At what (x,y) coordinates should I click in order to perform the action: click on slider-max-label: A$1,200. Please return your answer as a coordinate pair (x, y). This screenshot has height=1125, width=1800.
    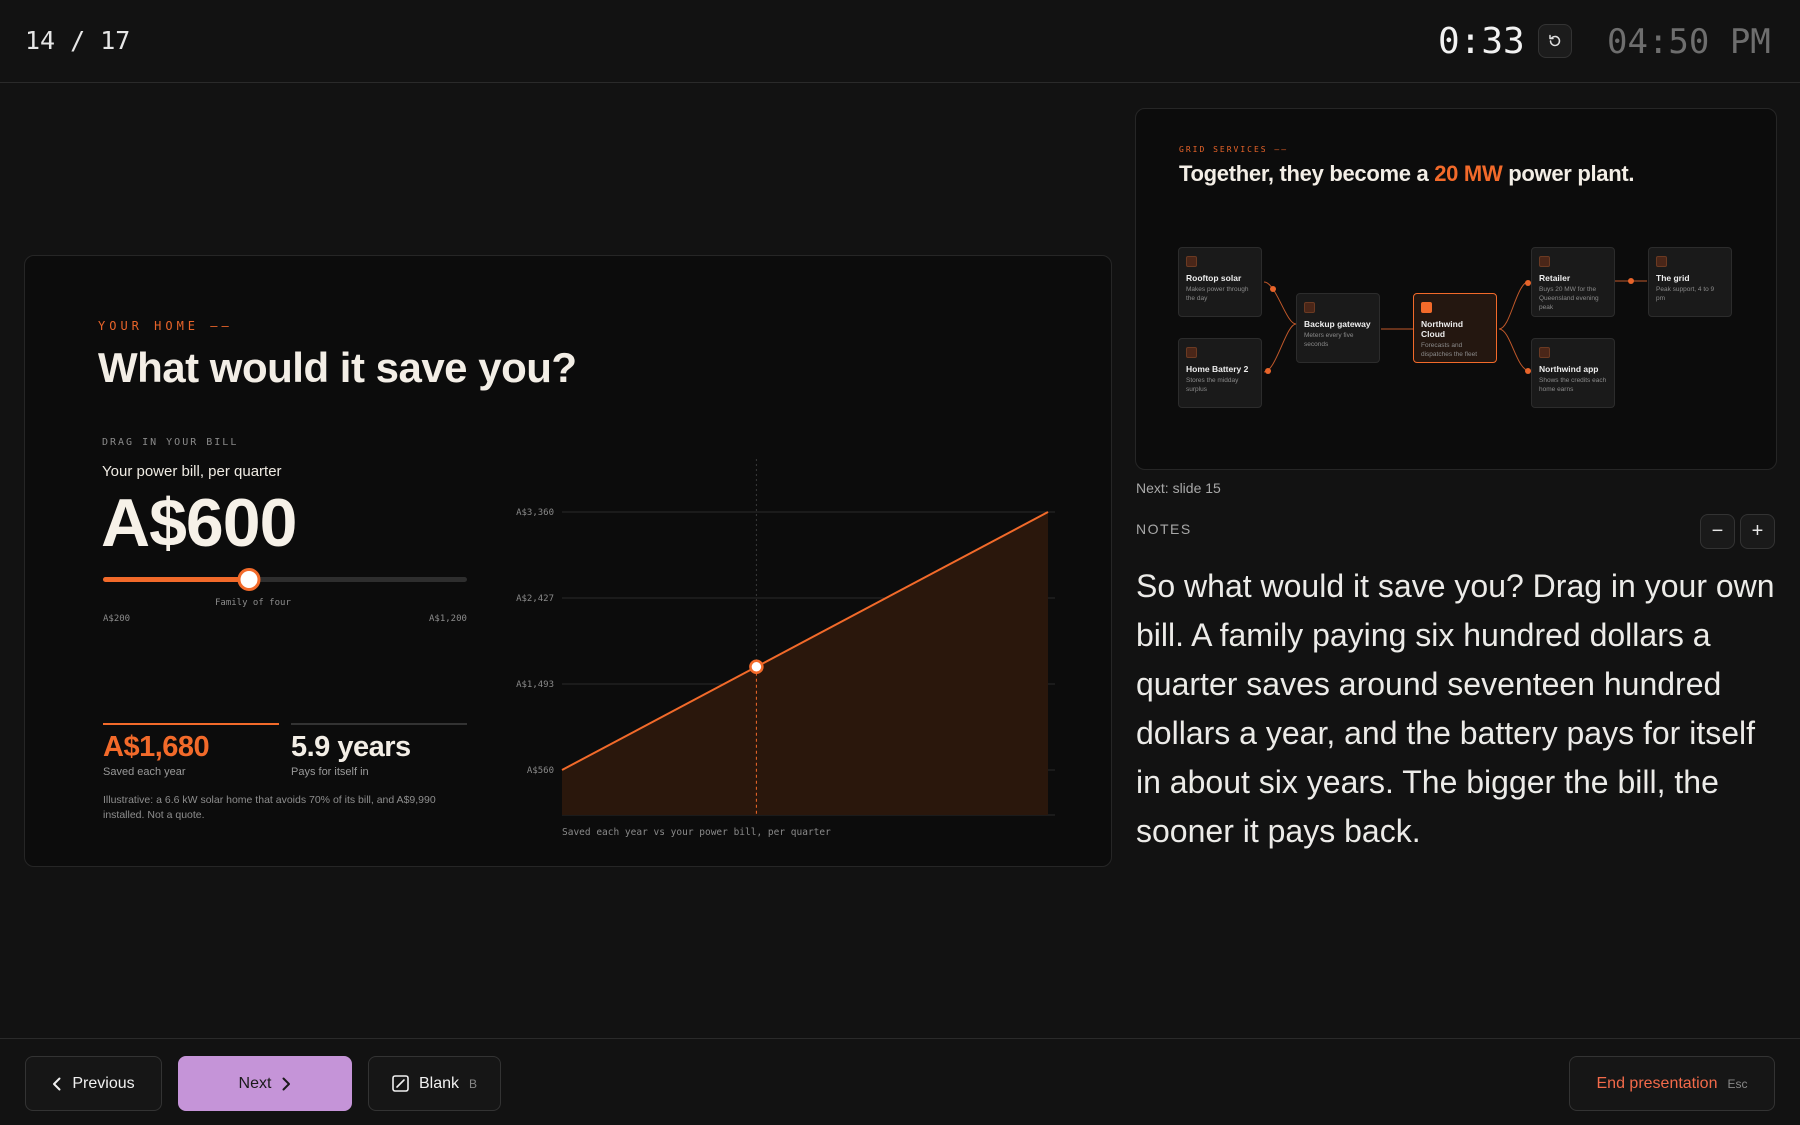
    Looking at the image, I should click on (448, 619).